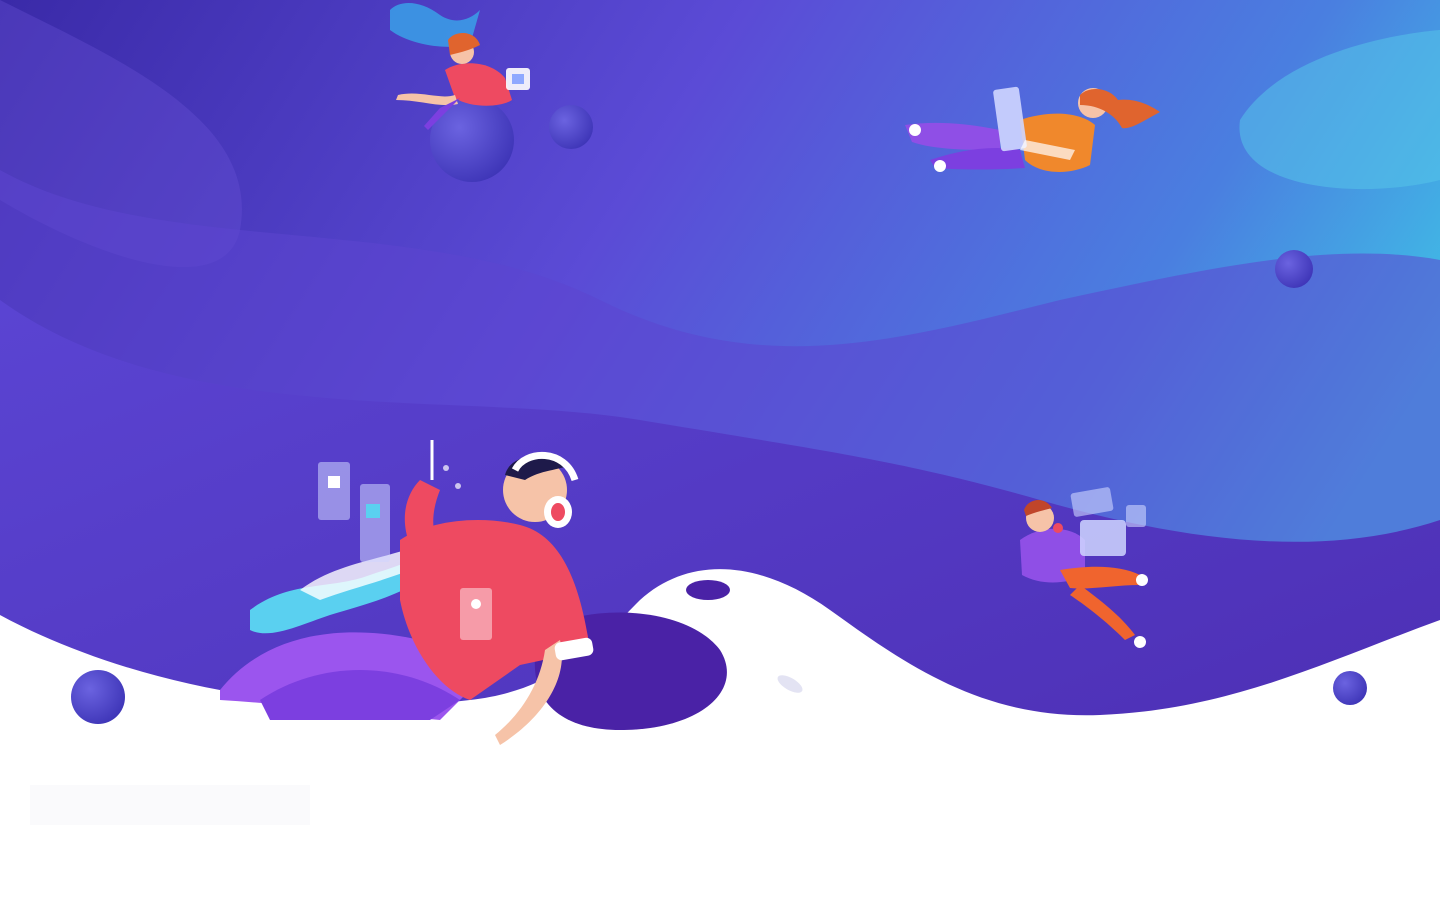  I want to click on wave-hole, so click(708, 590).